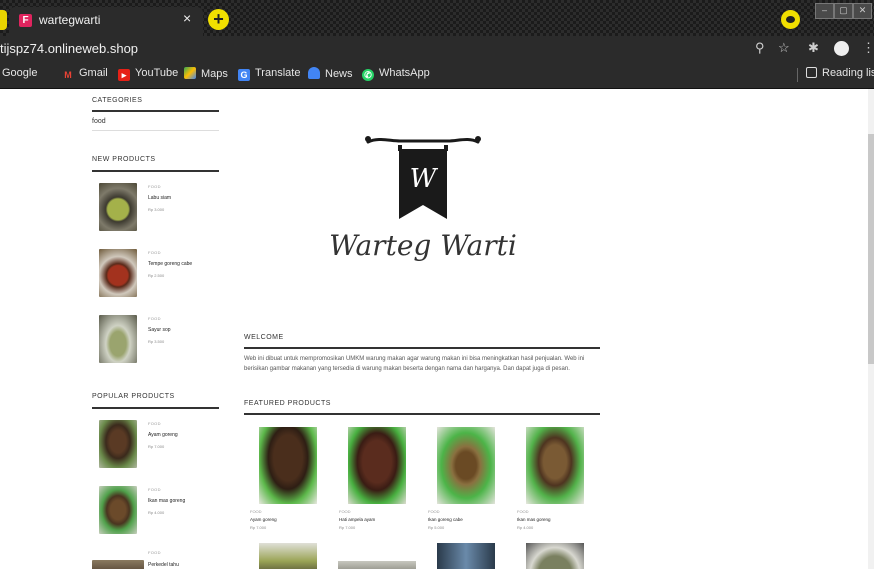  Describe the element at coordinates (824, 11) in the screenshot. I see `minimize-window-button: –` at that location.